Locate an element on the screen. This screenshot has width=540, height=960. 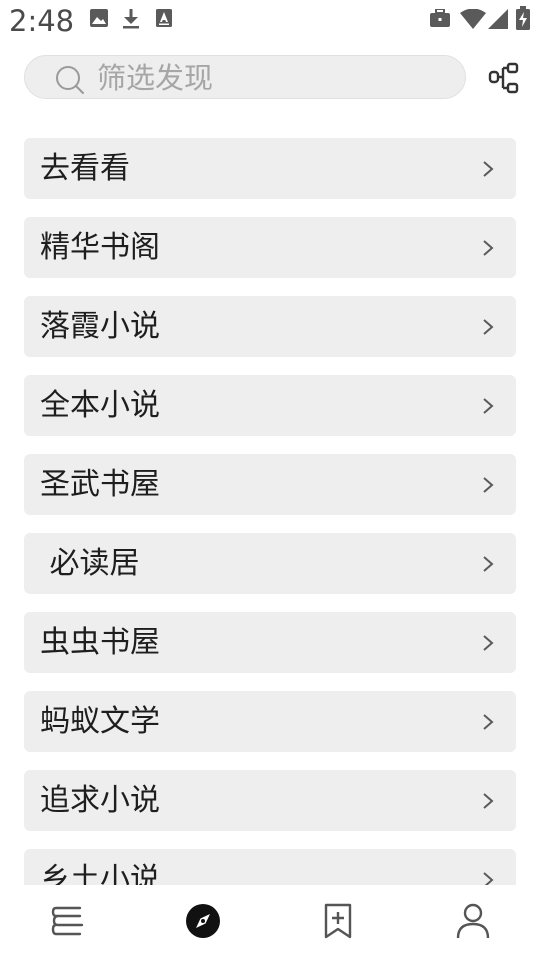
bottom-nav is located at coordinates (270, 922).